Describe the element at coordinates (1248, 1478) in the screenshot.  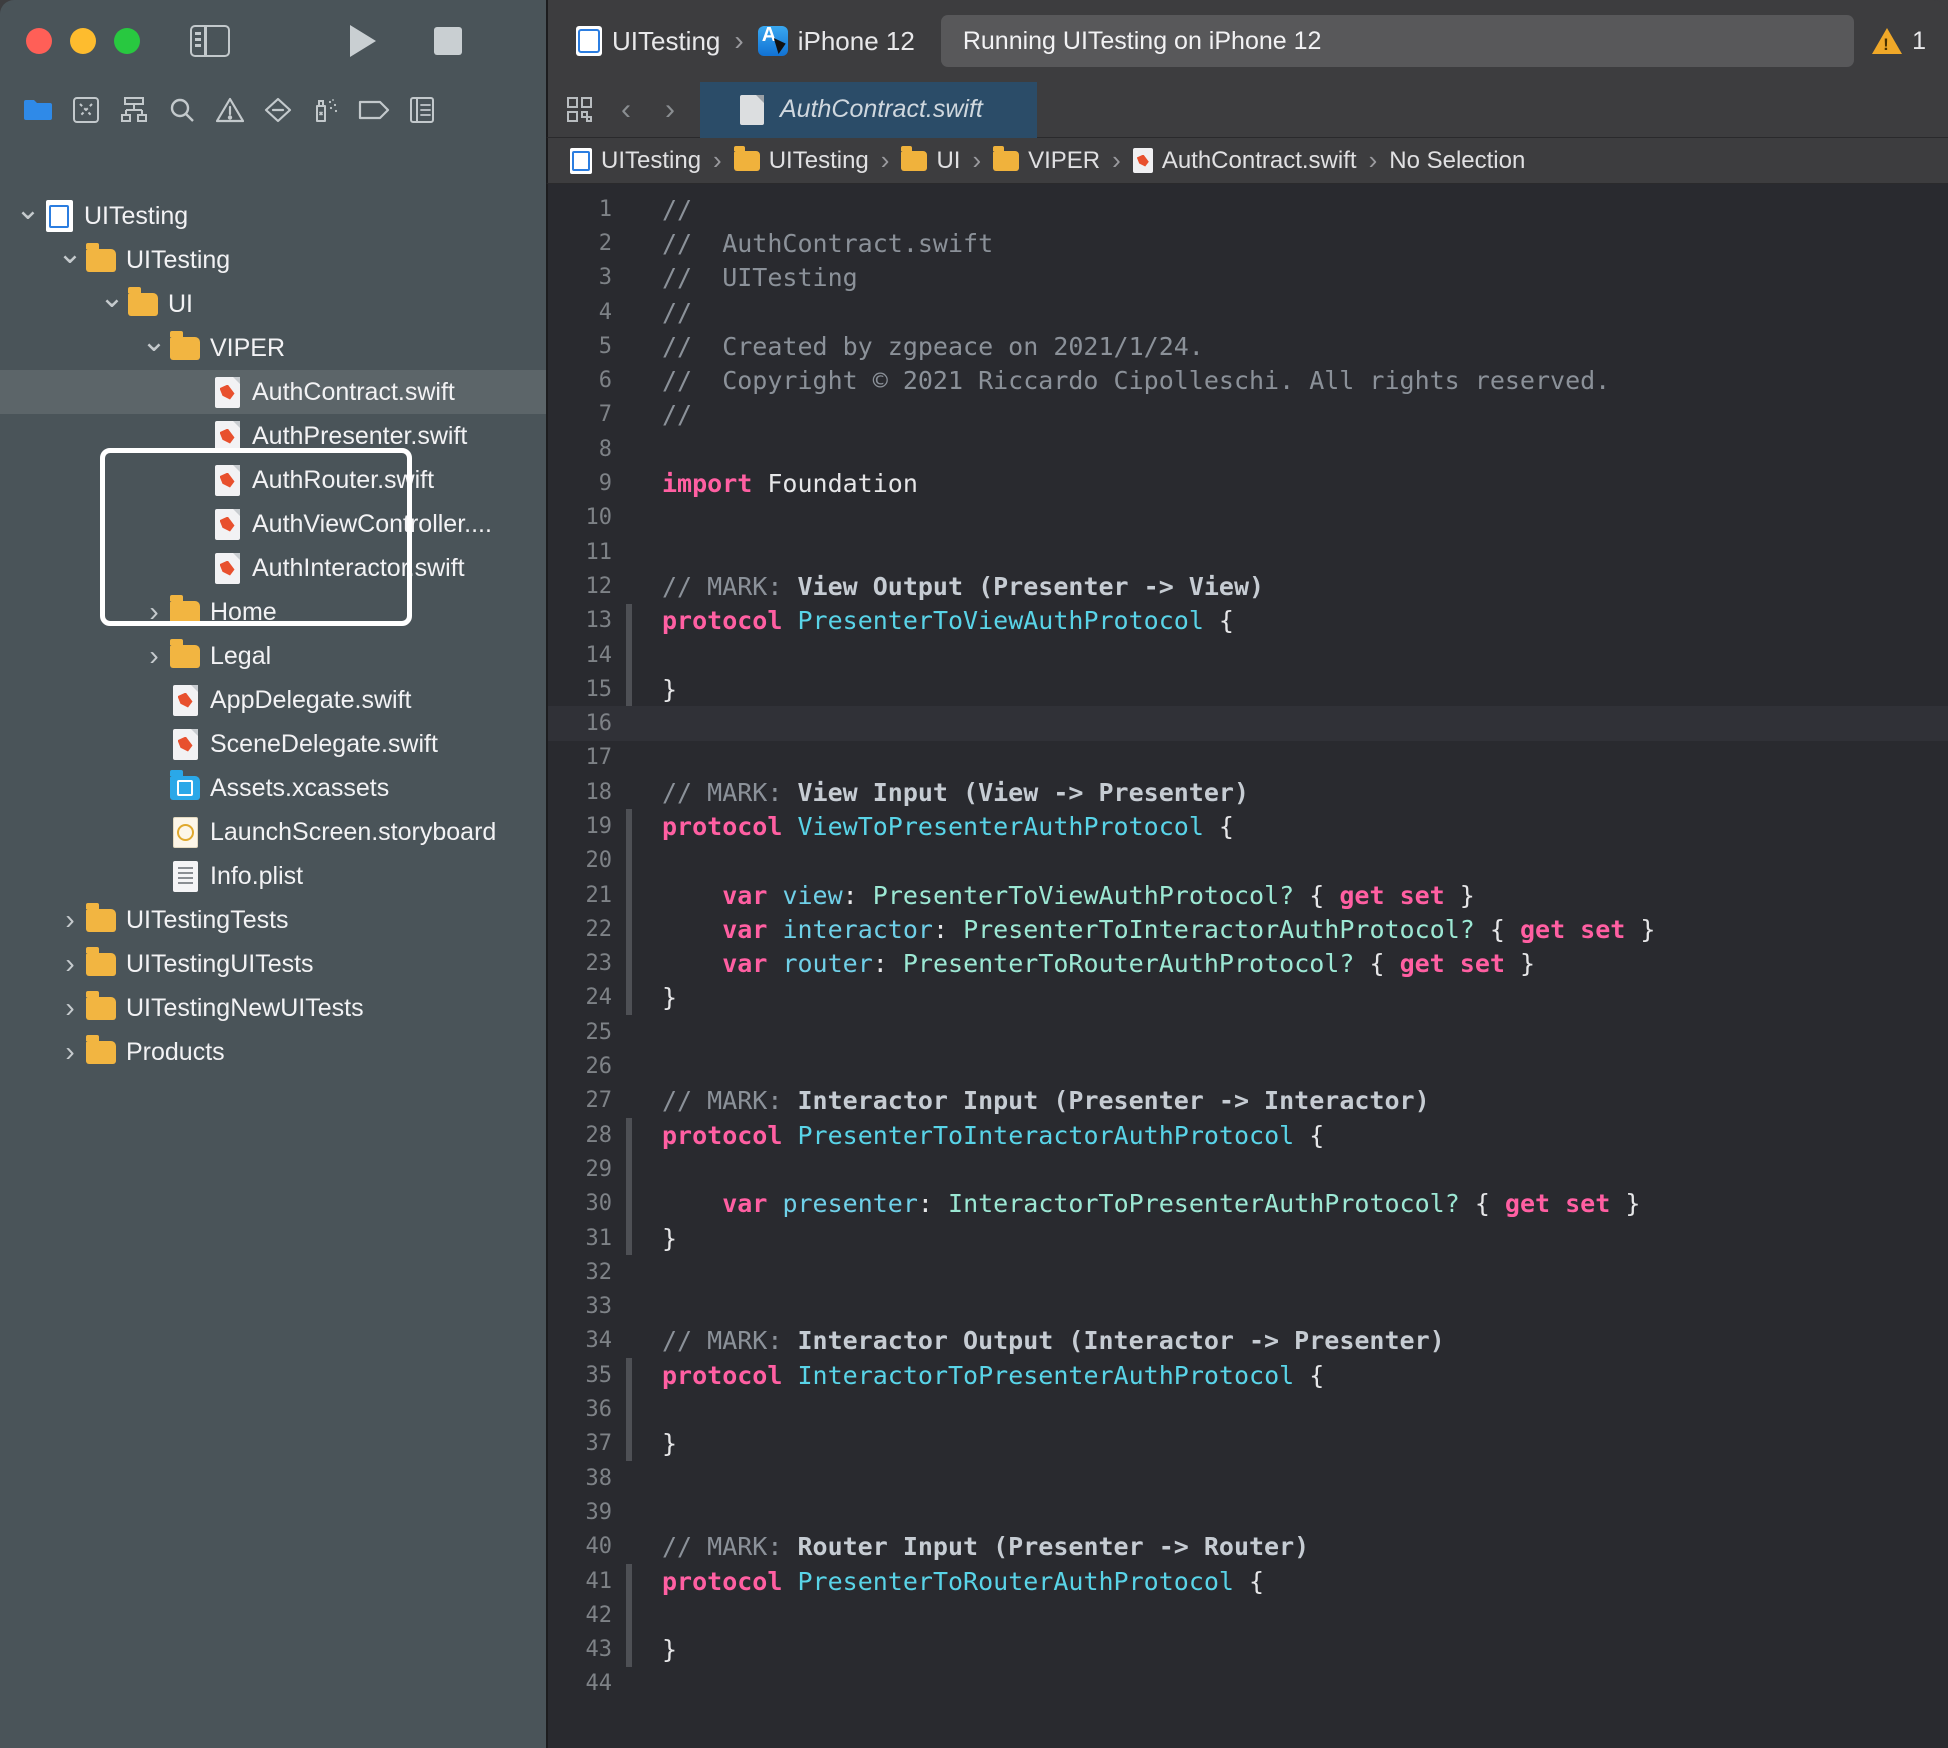
I see `code-line: 38` at that location.